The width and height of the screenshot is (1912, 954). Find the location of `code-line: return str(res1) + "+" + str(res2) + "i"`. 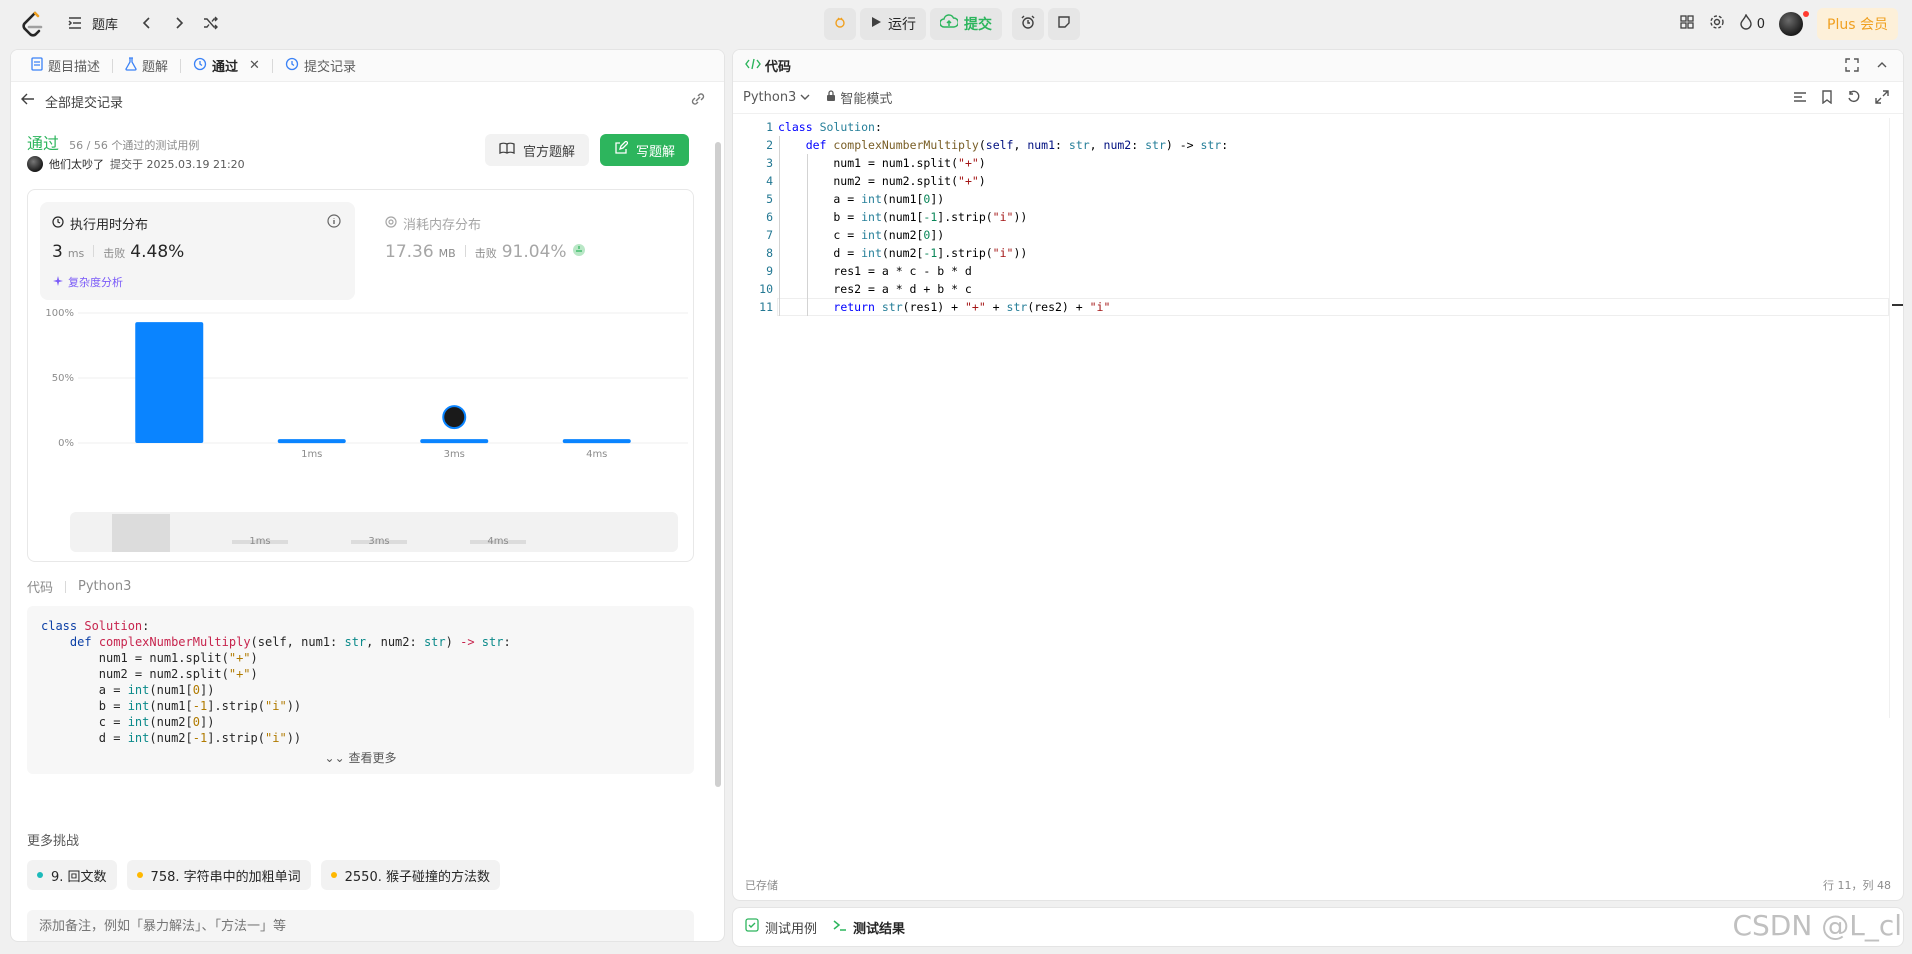

code-line: return str(res1) + "+" + str(res2) + "i" is located at coordinates (972, 307).